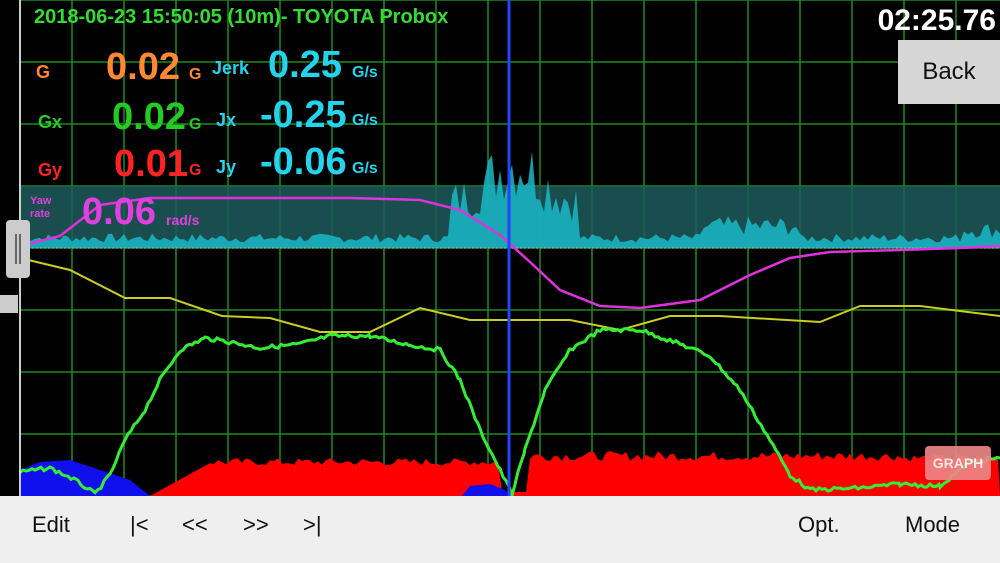  Describe the element at coordinates (303, 115) in the screenshot. I see `jx-value: -0.25` at that location.